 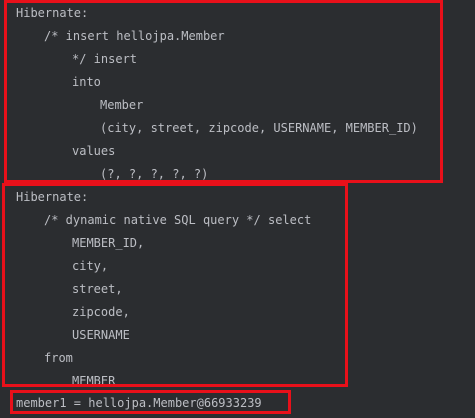 What do you see at coordinates (150, 402) in the screenshot?
I see `highlight-box-result` at bounding box center [150, 402].